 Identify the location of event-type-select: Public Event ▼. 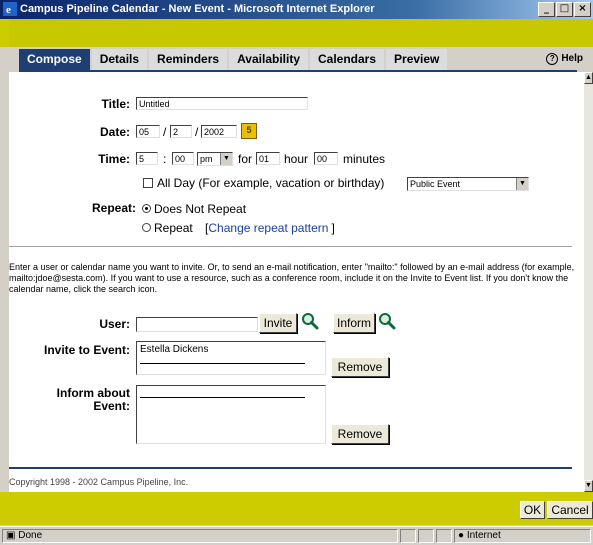
(468, 184).